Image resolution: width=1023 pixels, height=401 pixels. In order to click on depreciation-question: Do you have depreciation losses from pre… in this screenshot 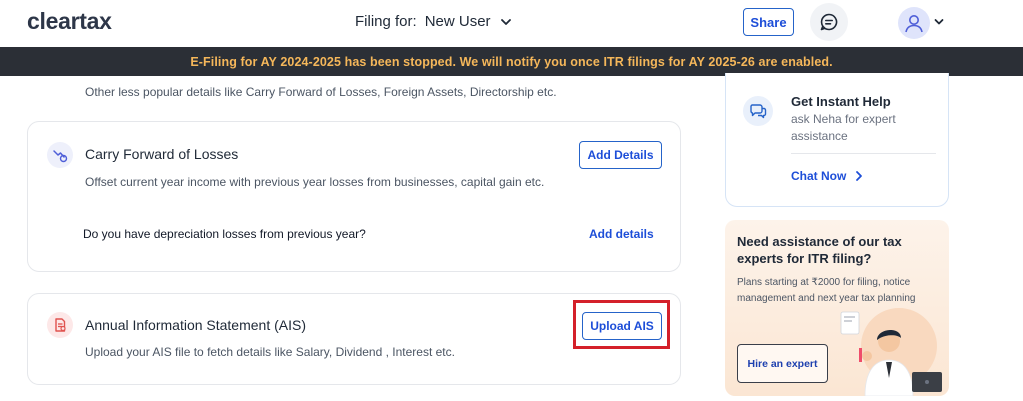, I will do `click(224, 234)`.